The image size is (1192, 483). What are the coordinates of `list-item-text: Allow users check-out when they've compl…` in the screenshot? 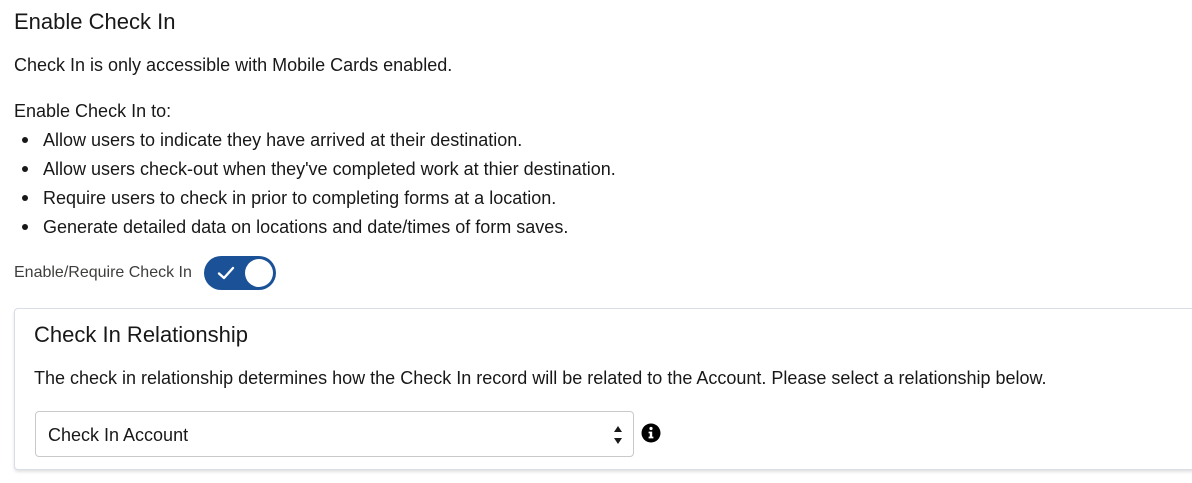 It's located at (329, 169).